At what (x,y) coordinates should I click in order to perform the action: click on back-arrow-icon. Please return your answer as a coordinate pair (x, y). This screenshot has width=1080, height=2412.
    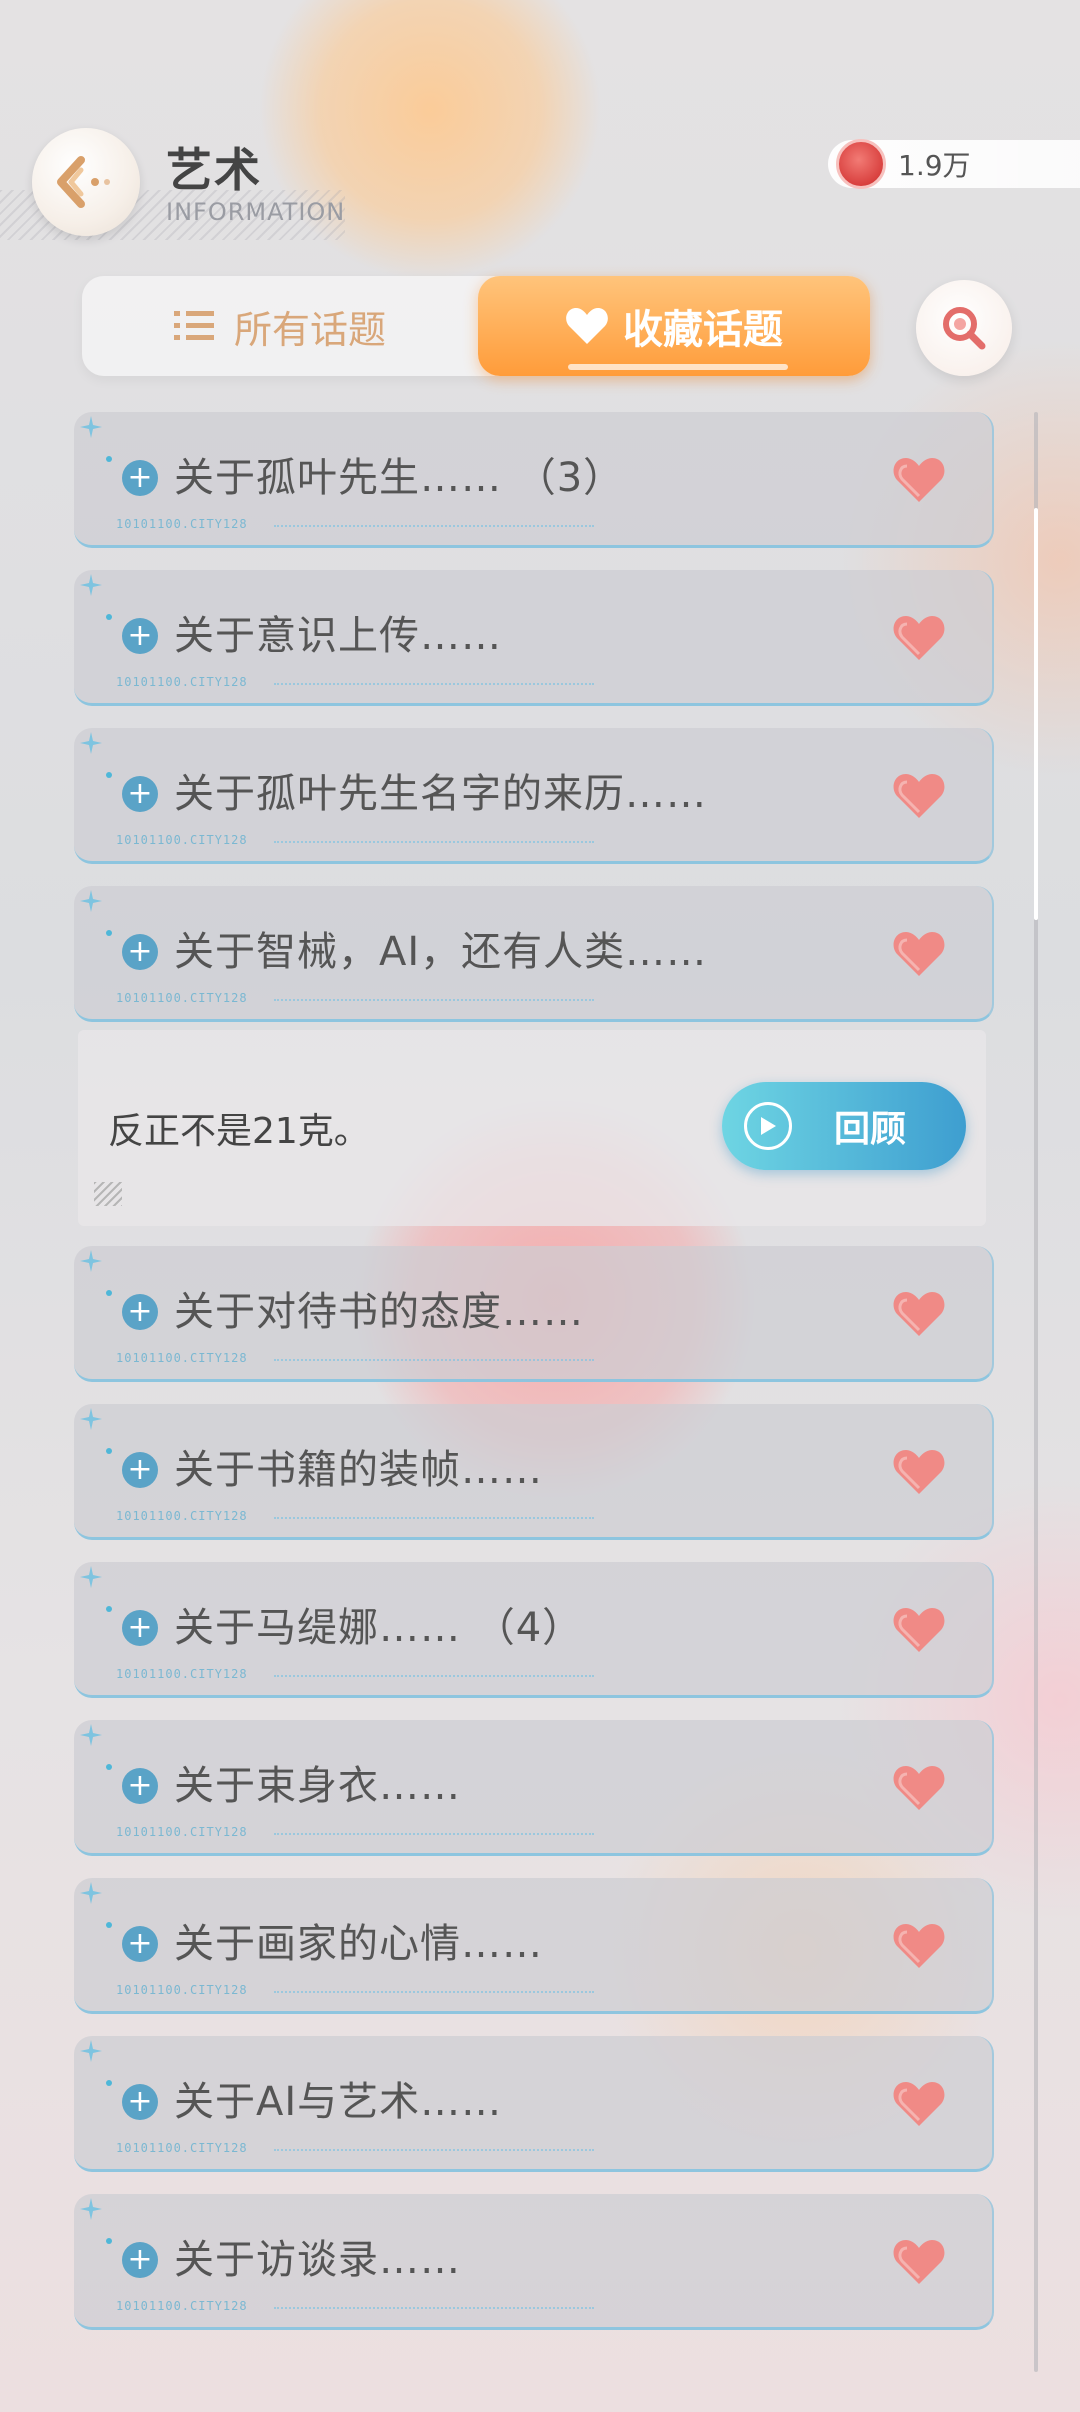
    Looking at the image, I should click on (83, 182).